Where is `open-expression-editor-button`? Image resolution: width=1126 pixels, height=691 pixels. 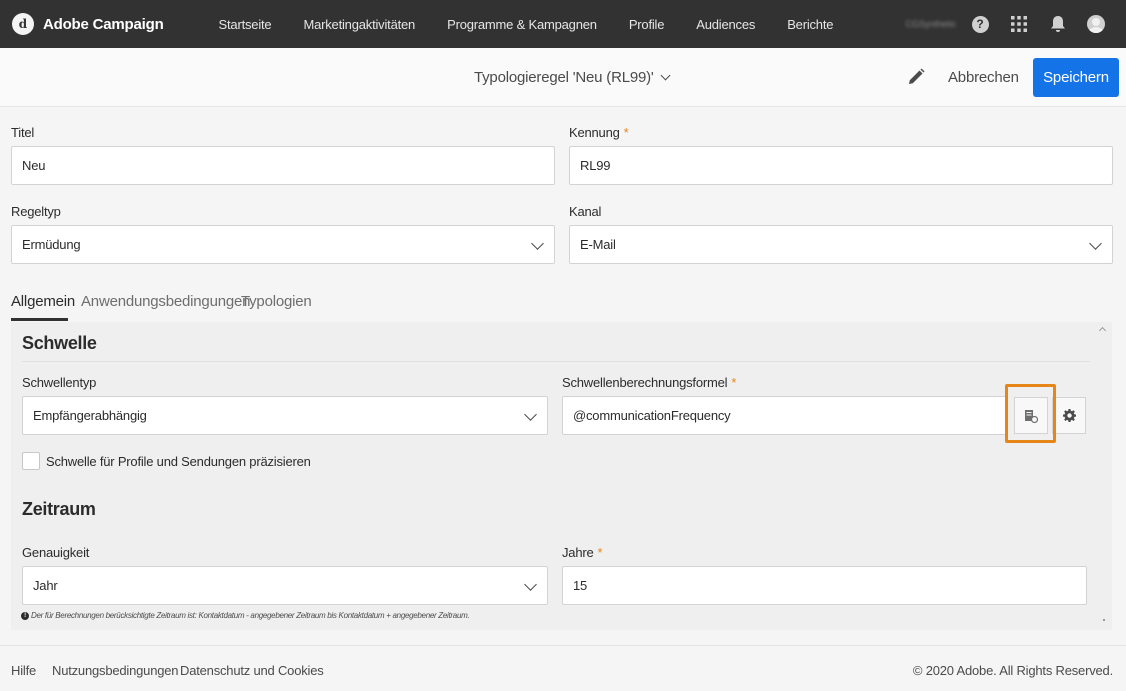
open-expression-editor-button is located at coordinates (1031, 415).